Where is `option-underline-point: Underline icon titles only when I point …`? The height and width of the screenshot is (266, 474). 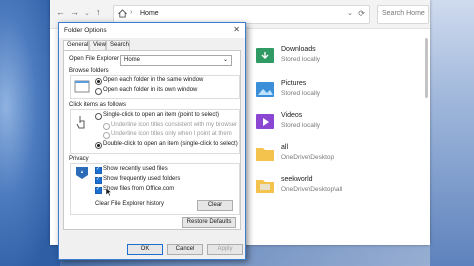 option-underline-point: Underline icon titles only when I point … is located at coordinates (171, 134).